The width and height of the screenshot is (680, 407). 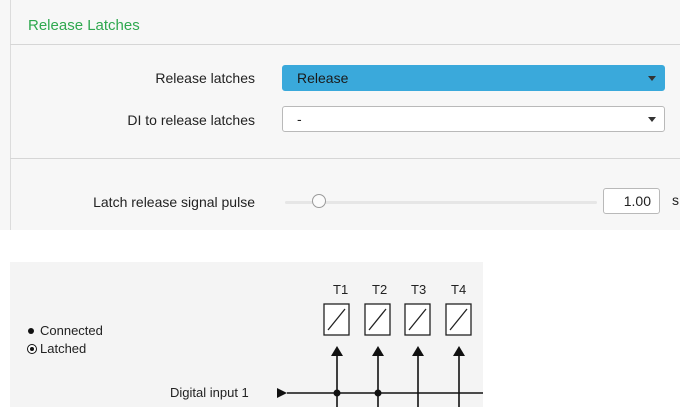 I want to click on pulse-slider-handle, so click(x=319, y=201).